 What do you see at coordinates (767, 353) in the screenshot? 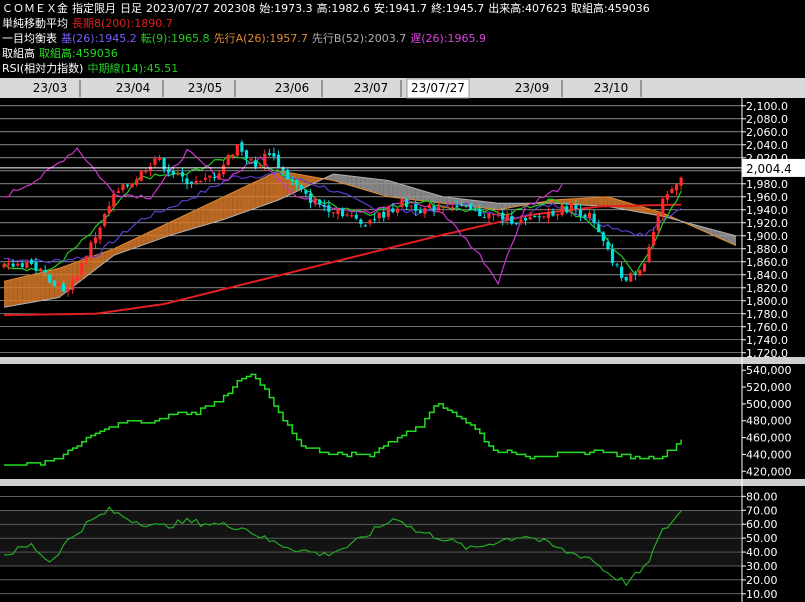
I see `price-tick-label: 1,720.0` at bounding box center [767, 353].